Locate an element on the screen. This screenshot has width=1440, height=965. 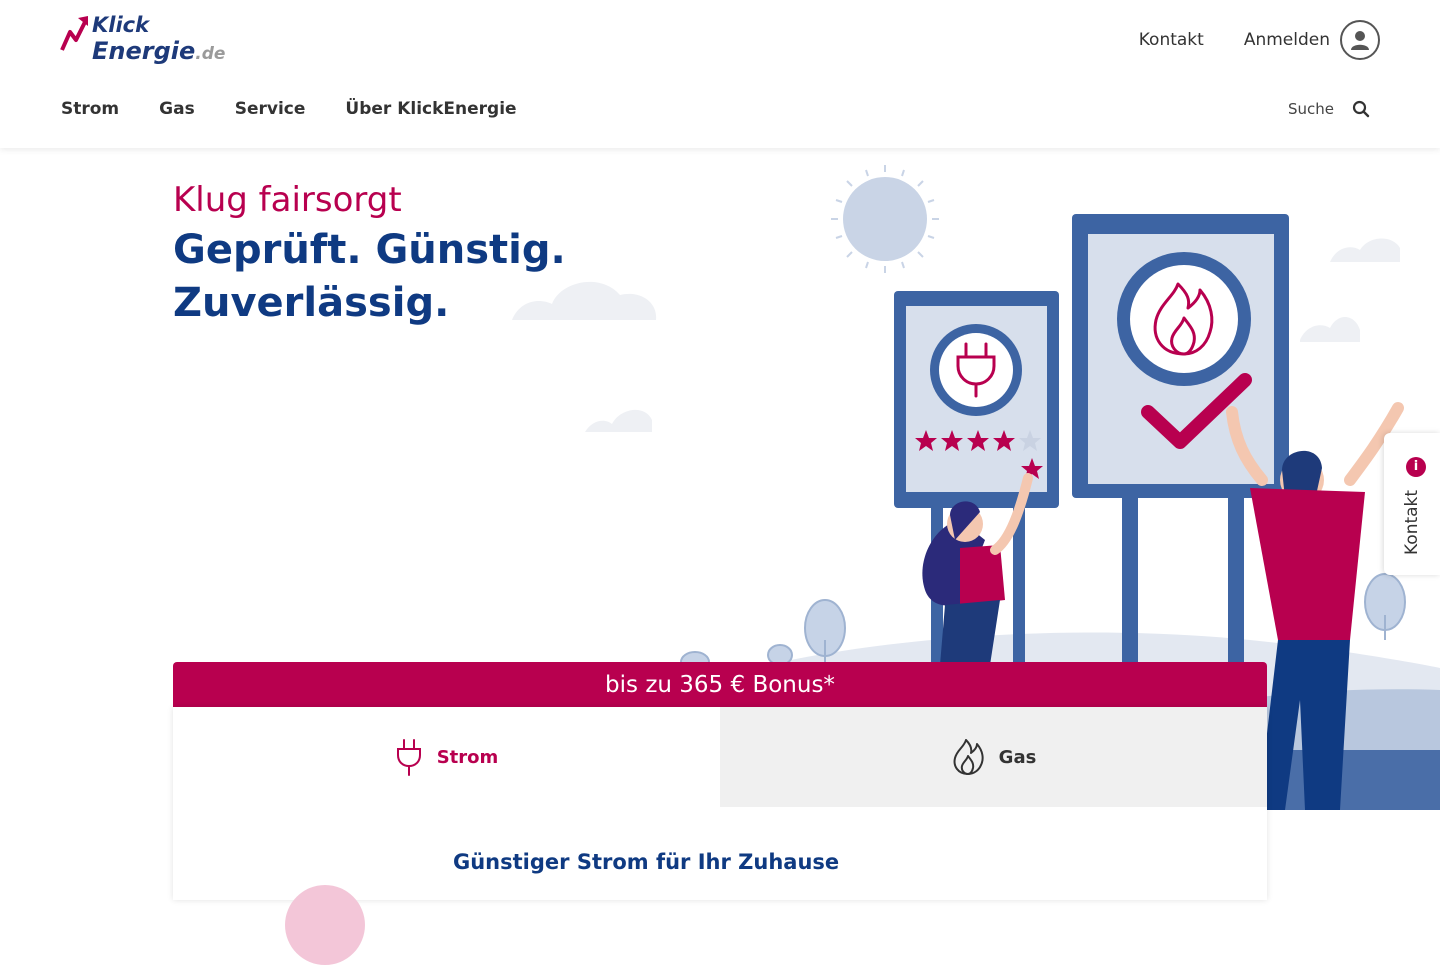
logo-line1: Klick is located at coordinates (121, 25).